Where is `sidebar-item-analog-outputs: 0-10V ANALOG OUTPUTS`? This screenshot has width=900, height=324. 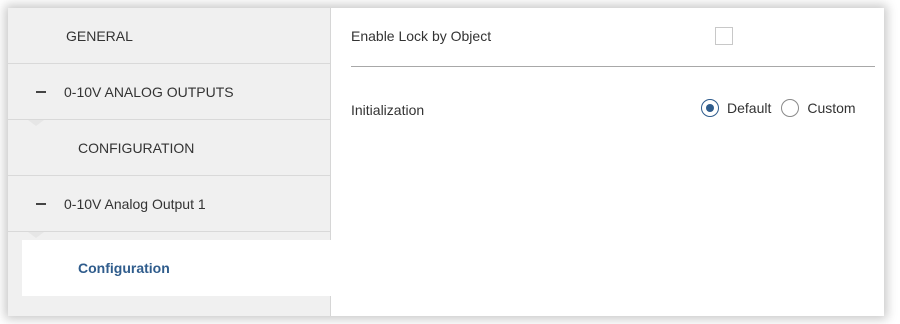
sidebar-item-analog-outputs: 0-10V ANALOG OUTPUTS is located at coordinates (169, 92).